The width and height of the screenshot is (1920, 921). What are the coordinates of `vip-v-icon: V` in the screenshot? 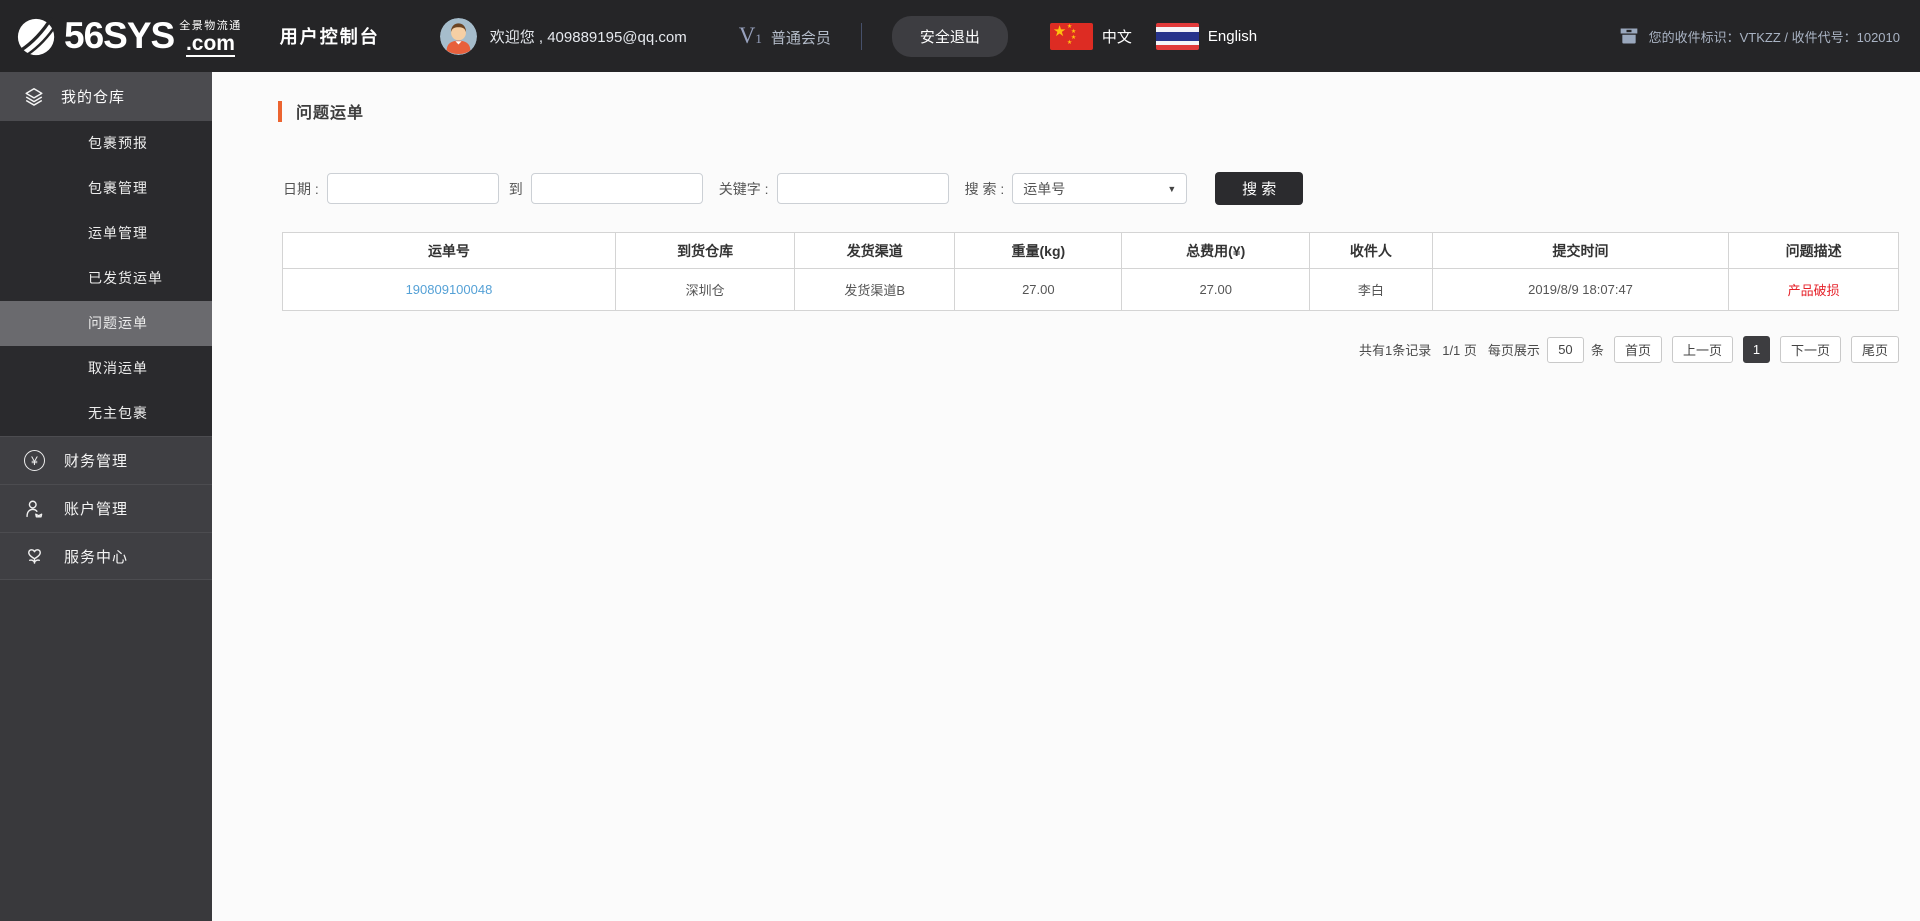 It's located at (747, 35).